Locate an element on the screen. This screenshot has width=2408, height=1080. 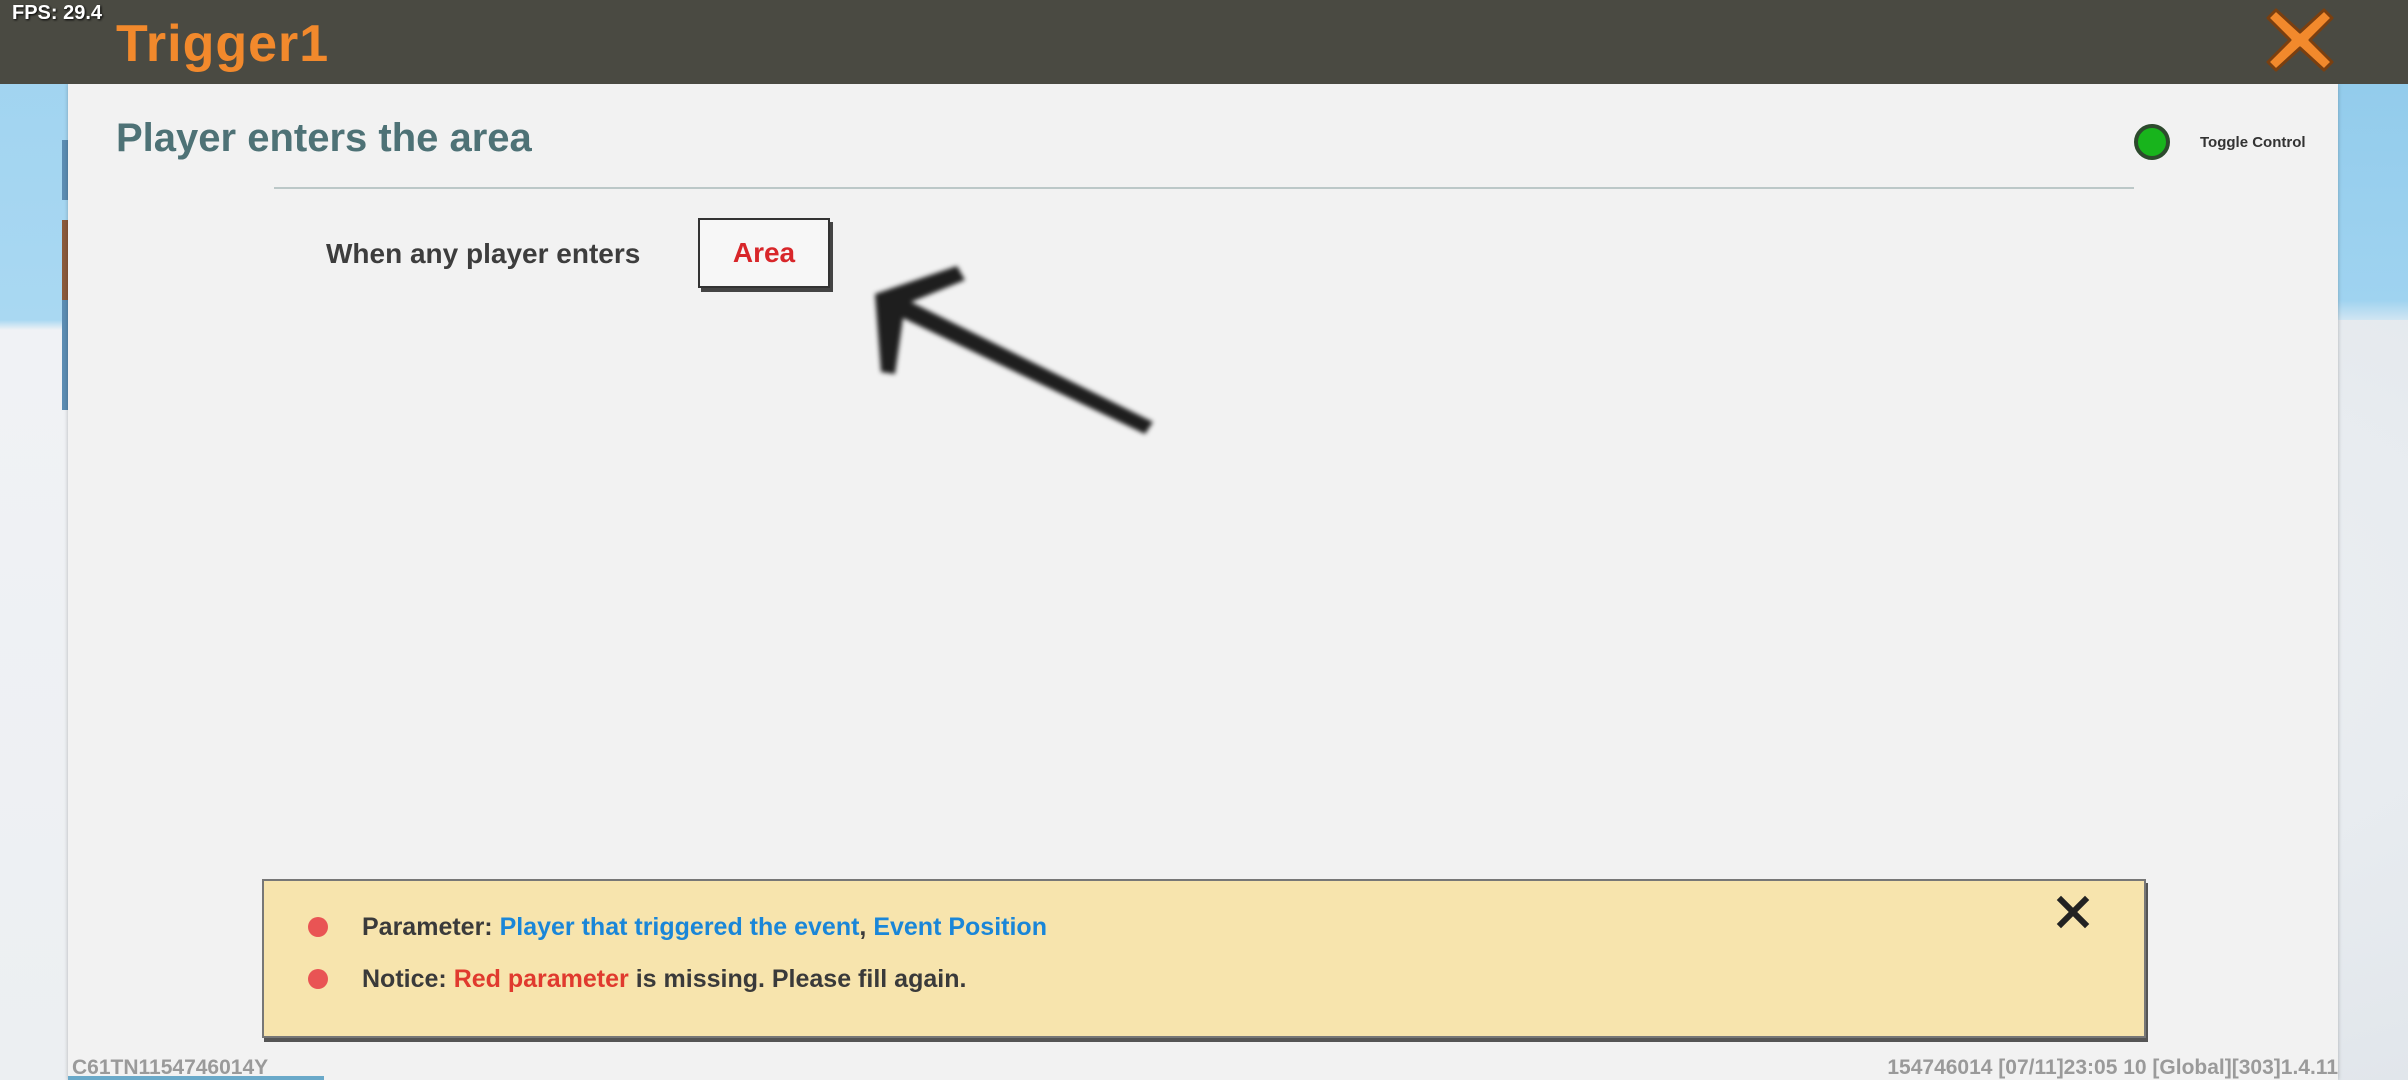
parameter-player-link: Player that triggered the event is located at coordinates (680, 927).